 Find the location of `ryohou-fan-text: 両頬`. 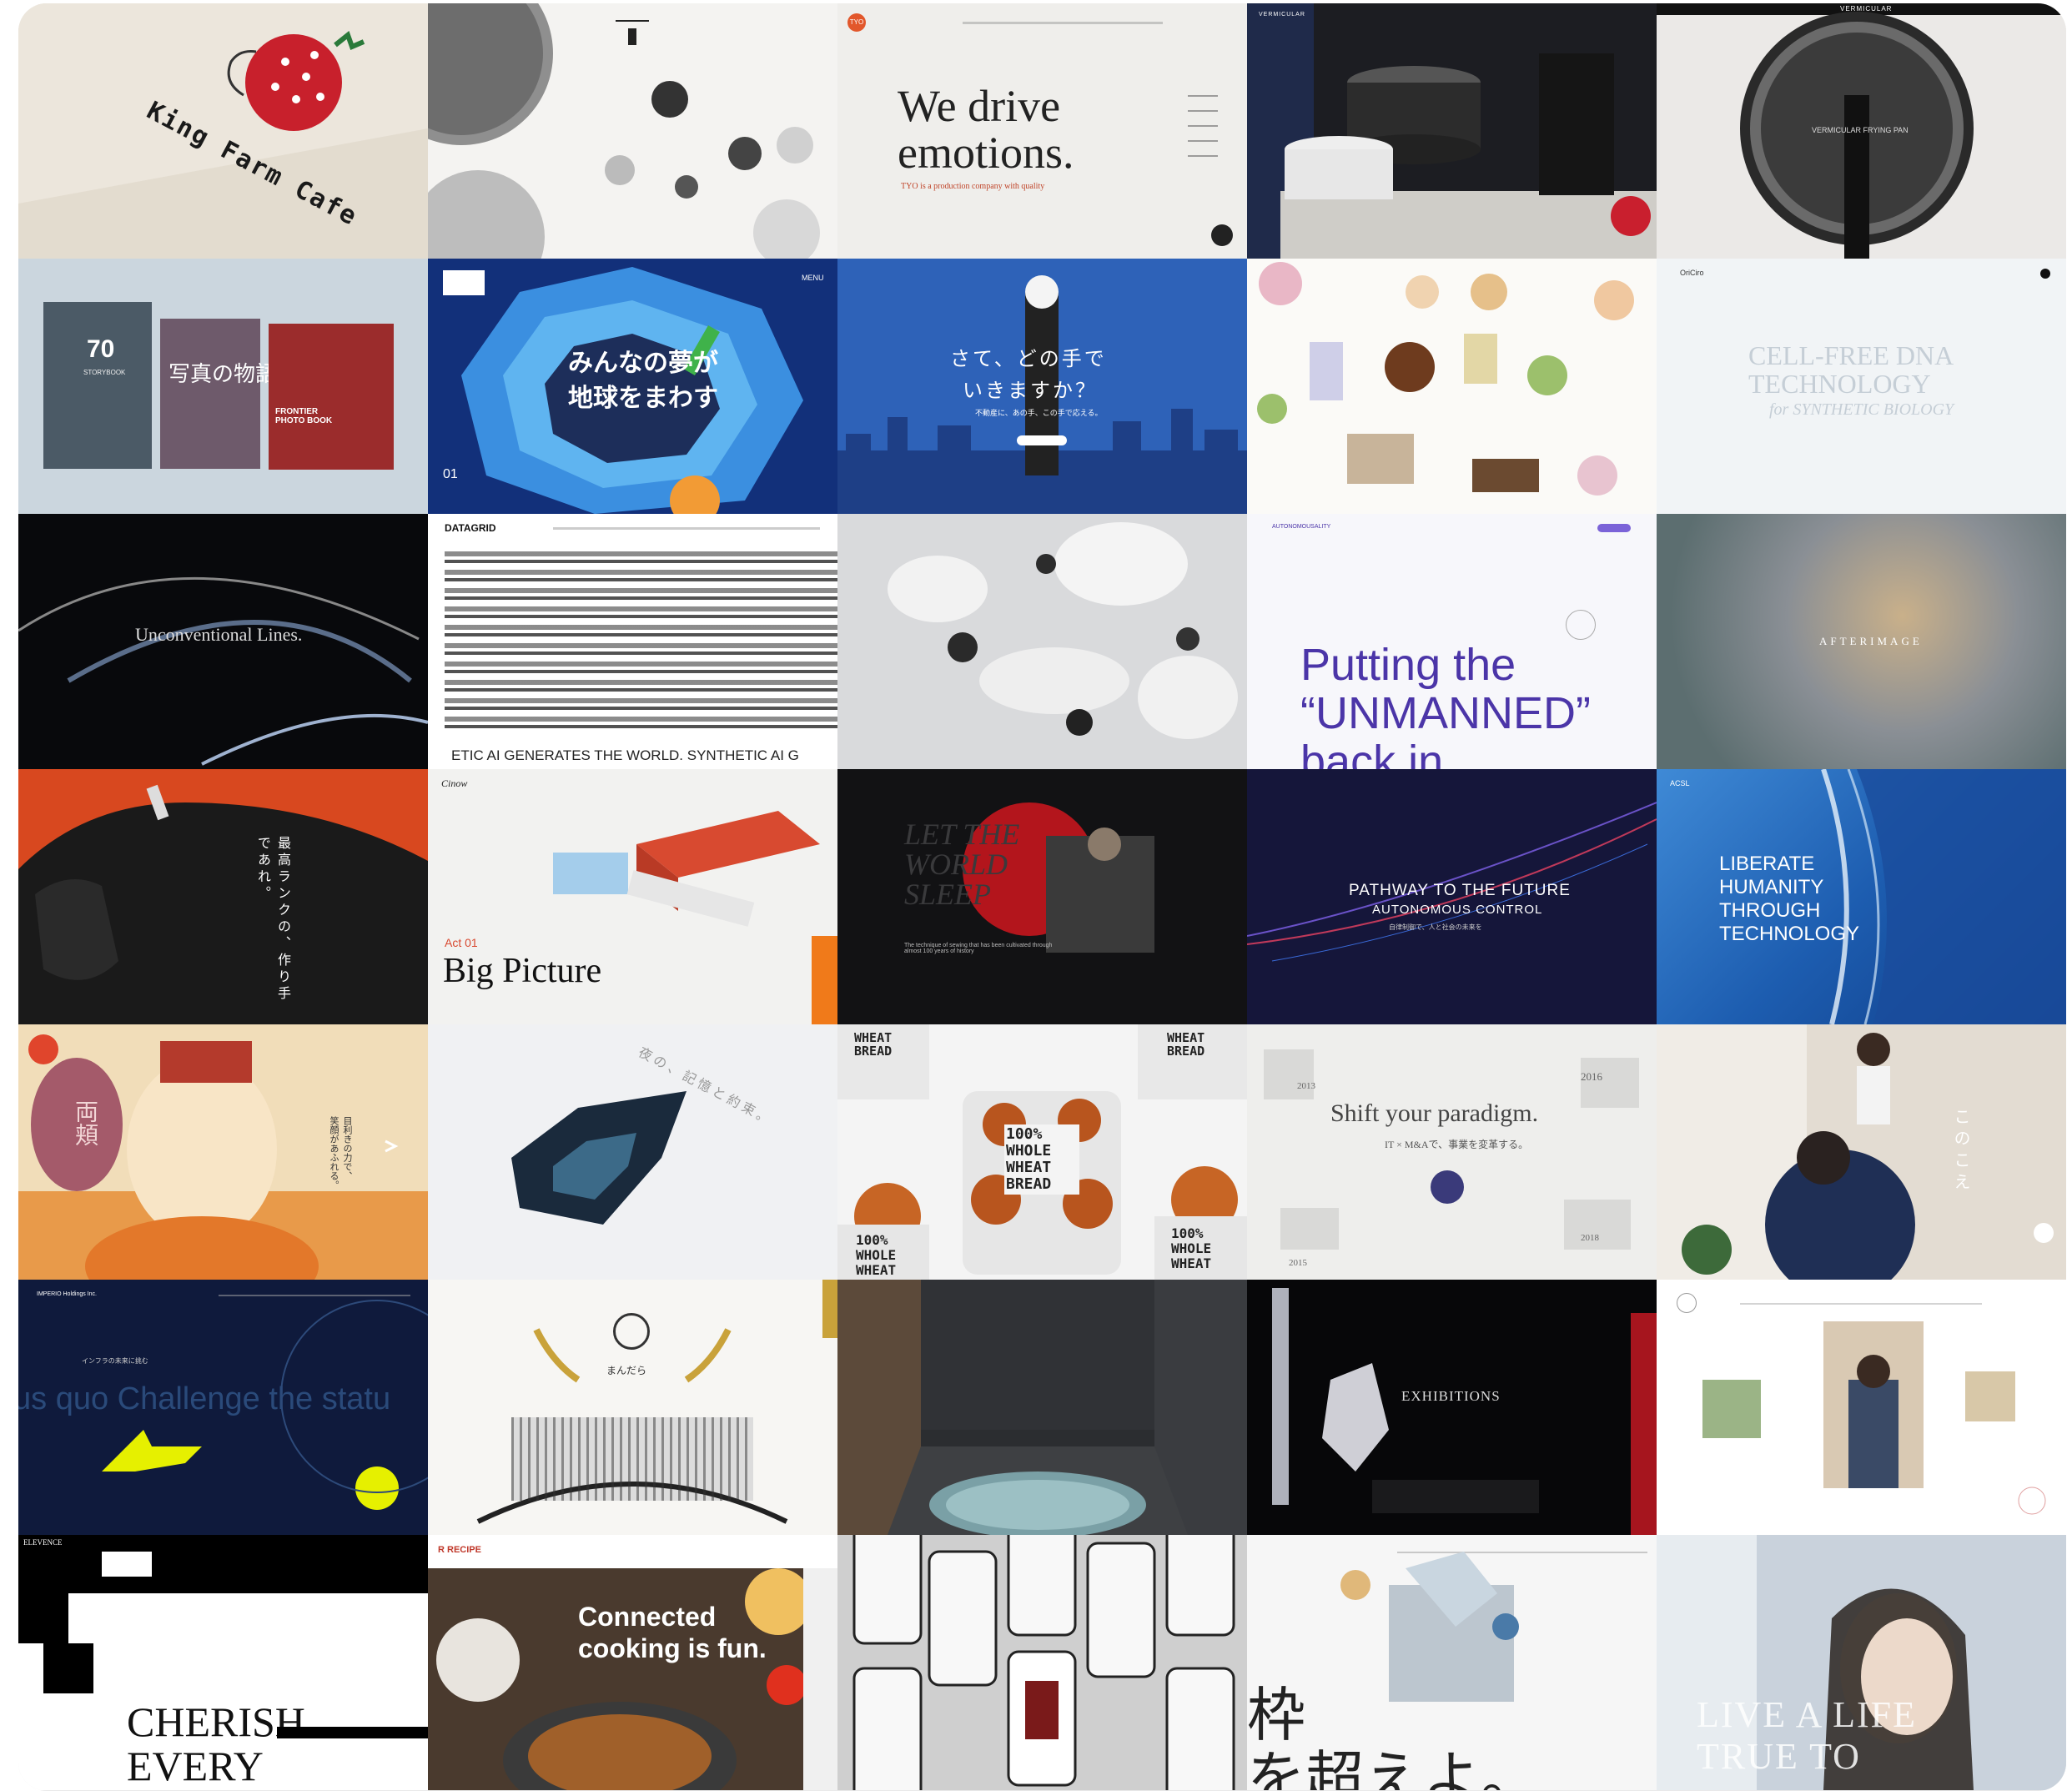

ryohou-fan-text: 両頬 is located at coordinates (85, 1122).